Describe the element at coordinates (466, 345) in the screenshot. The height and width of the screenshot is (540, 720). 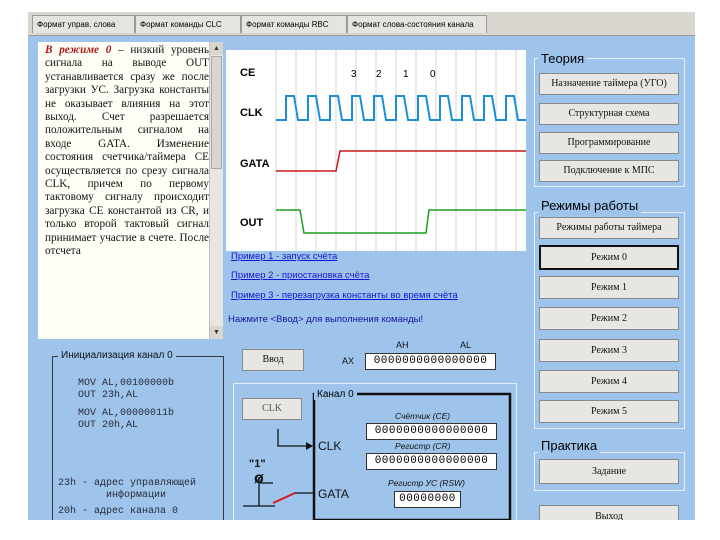
I see `al-label: AL` at that location.